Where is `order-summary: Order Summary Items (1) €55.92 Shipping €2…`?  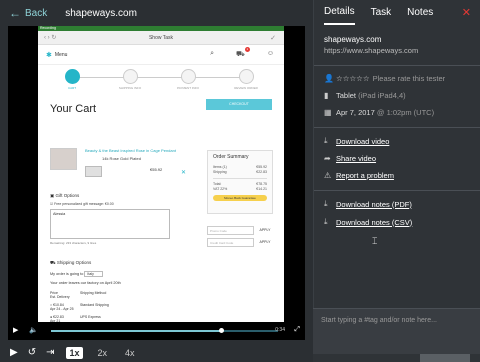 order-summary: Order Summary Items (1) €55.92 Shipping €2… is located at coordinates (240, 182).